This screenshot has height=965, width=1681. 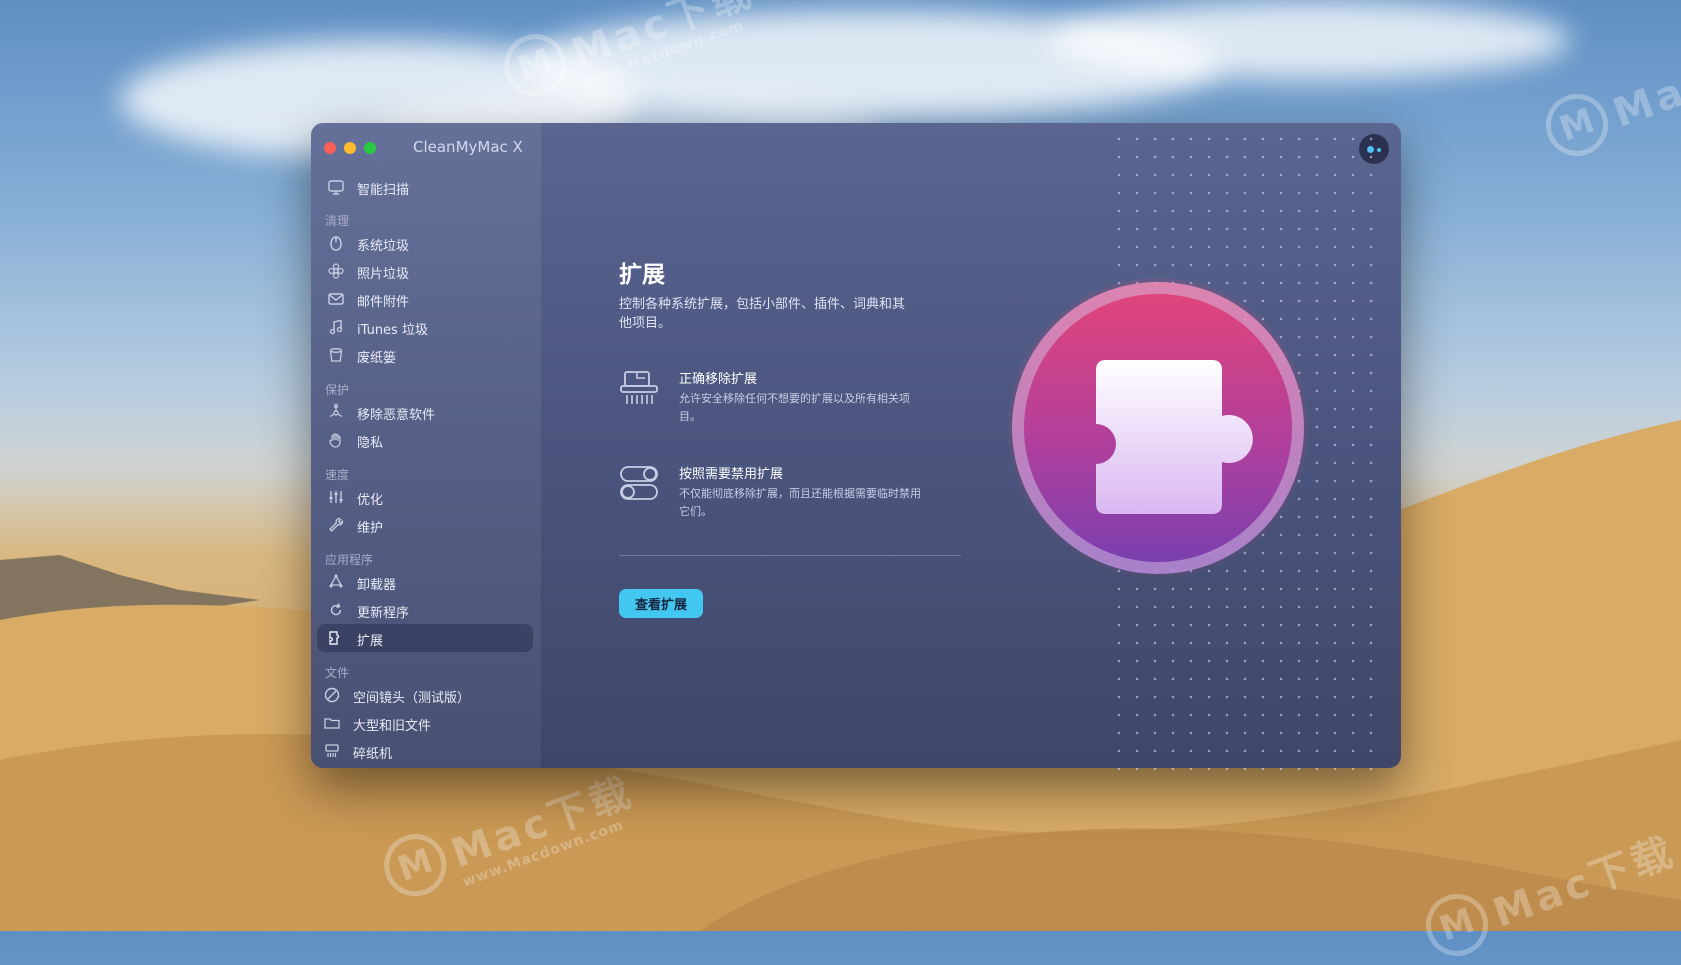 I want to click on sidebar-item-uninstaller: 卸载器, so click(x=425, y=582).